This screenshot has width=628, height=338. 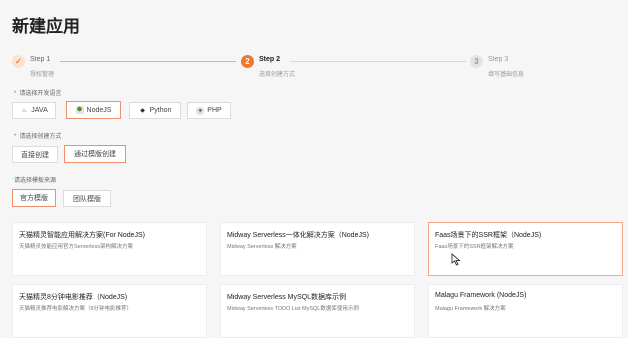 I want to click on java-icon: ♨, so click(x=24, y=110).